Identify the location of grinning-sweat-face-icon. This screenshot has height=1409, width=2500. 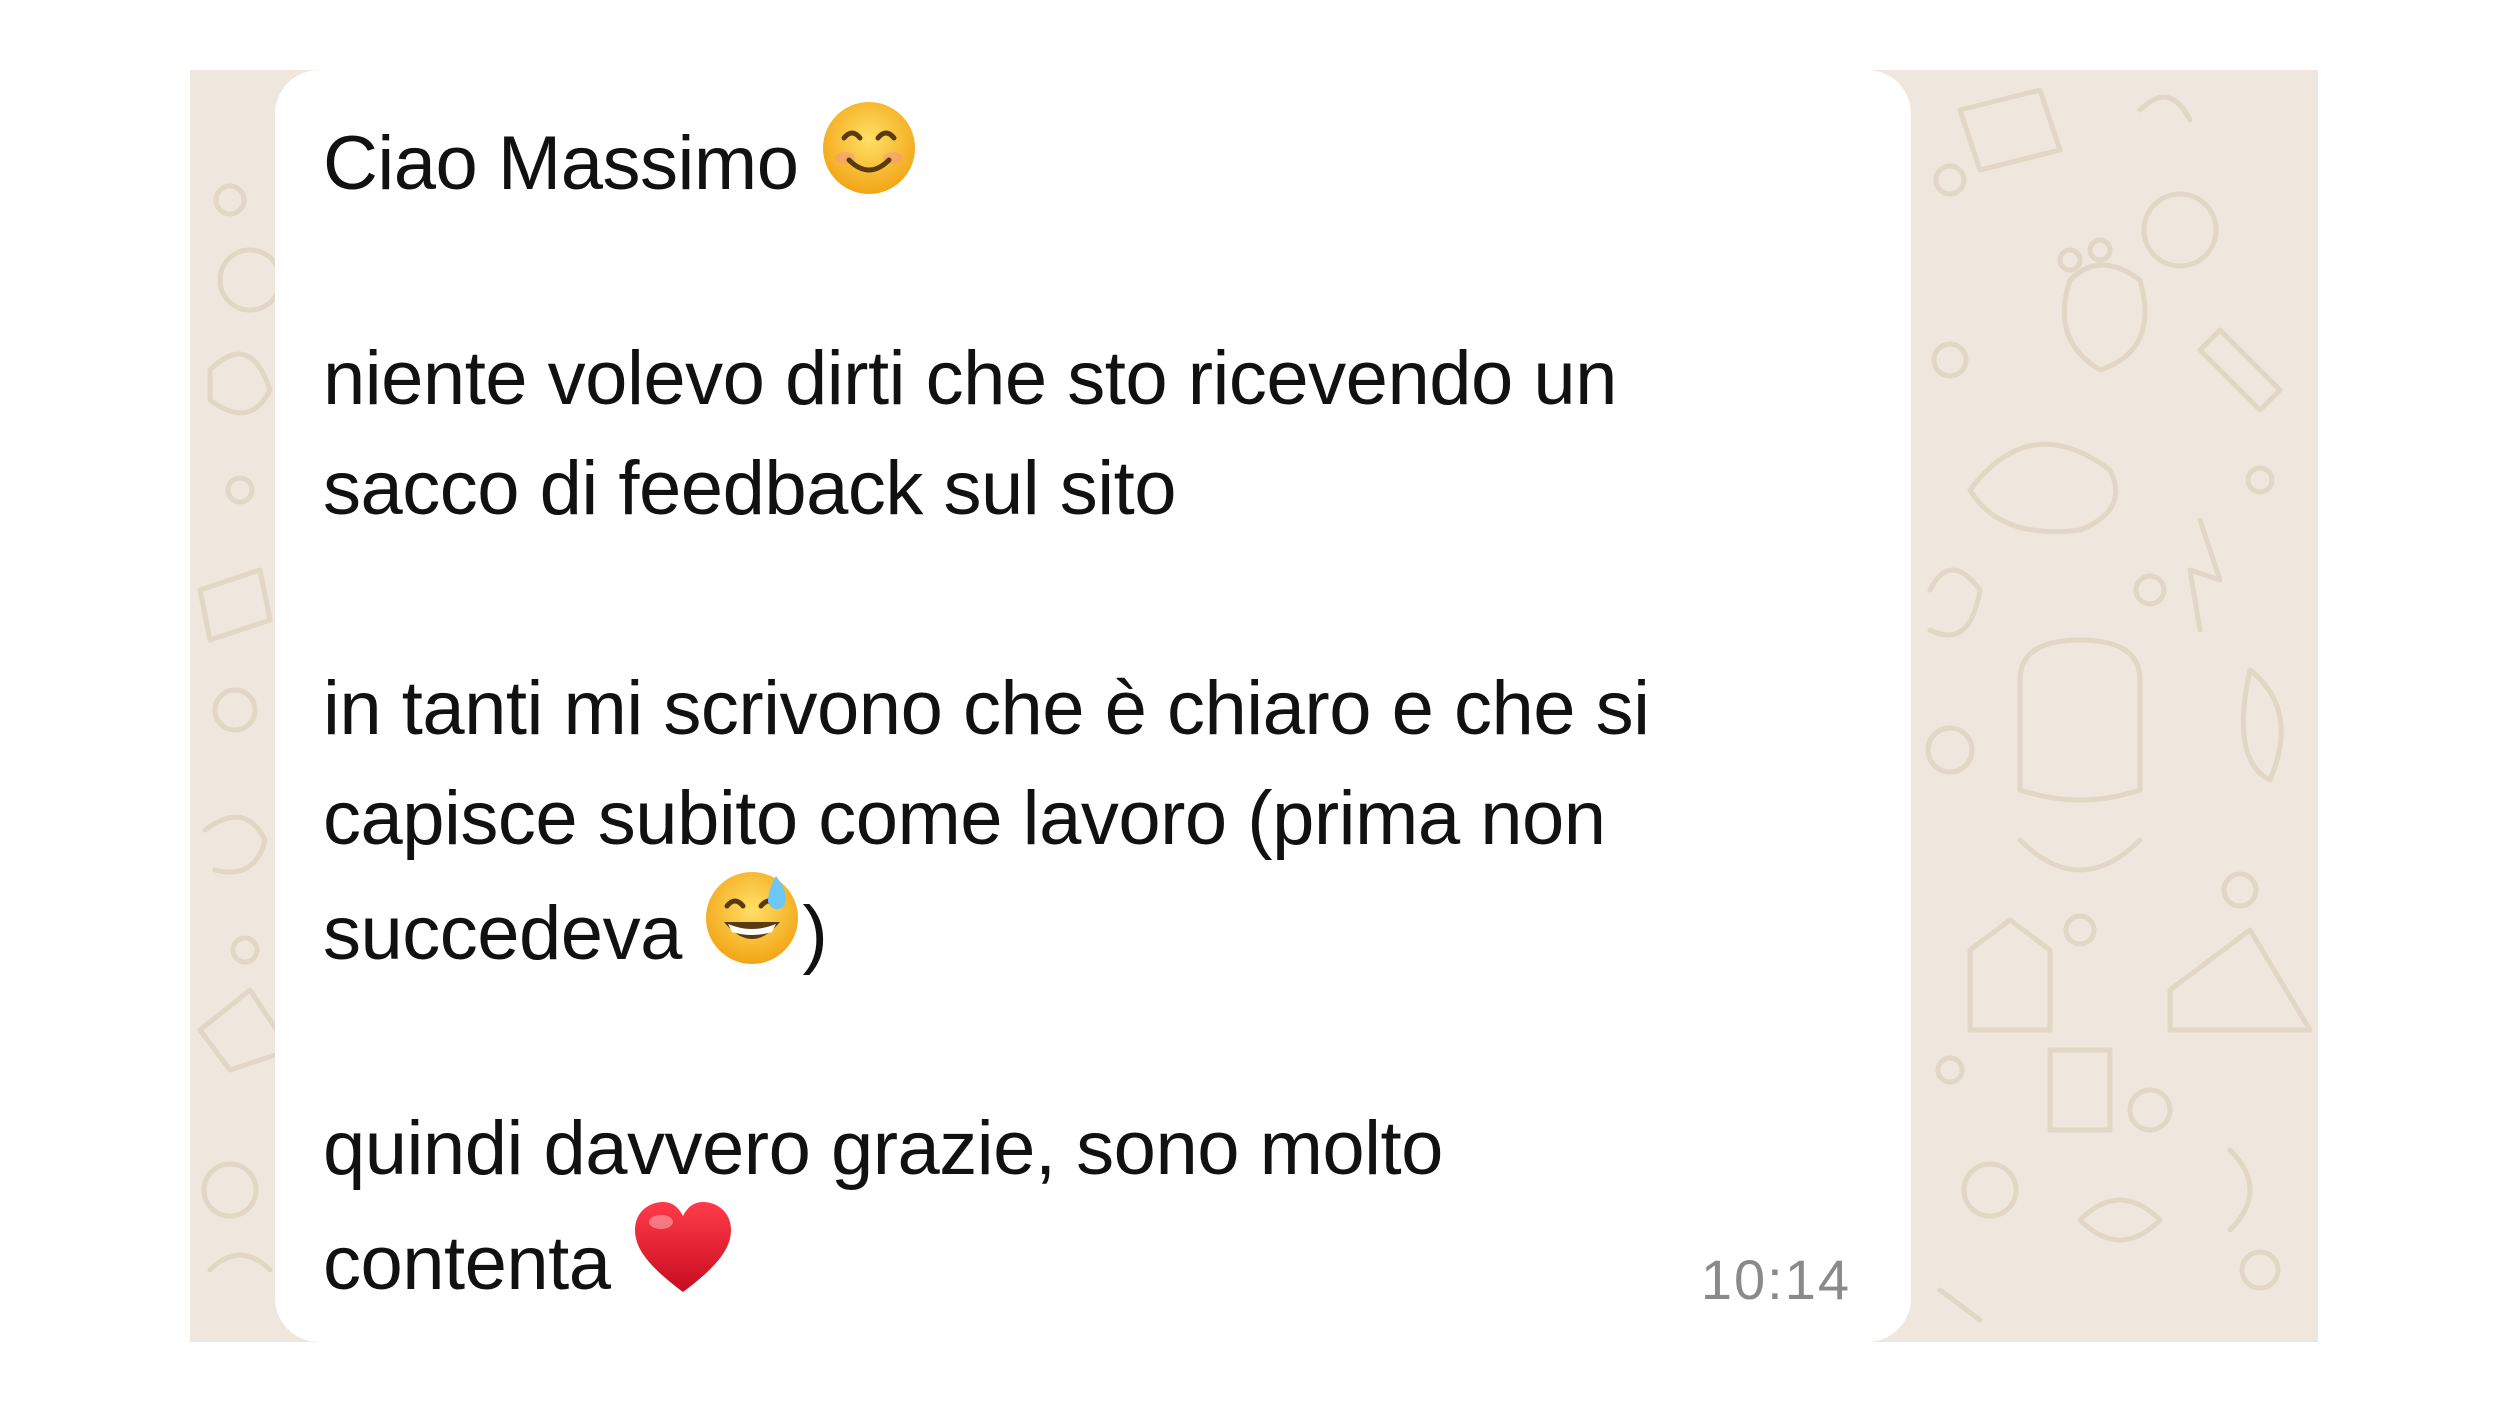
(752, 933).